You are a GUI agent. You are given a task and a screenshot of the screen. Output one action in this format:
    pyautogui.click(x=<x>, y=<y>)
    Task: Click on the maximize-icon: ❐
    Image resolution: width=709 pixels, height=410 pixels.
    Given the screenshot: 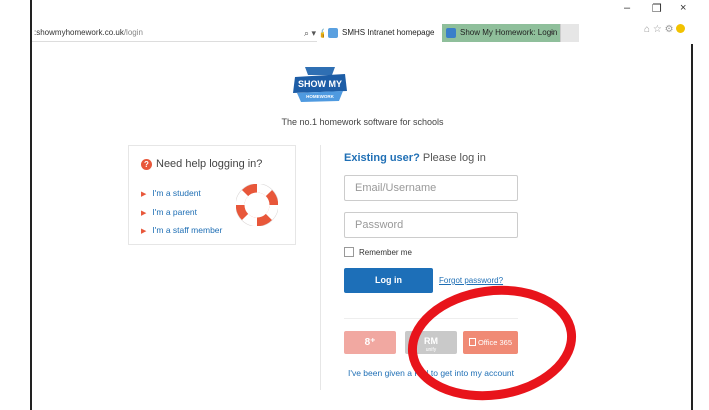 What is the action you would take?
    pyautogui.click(x=657, y=8)
    